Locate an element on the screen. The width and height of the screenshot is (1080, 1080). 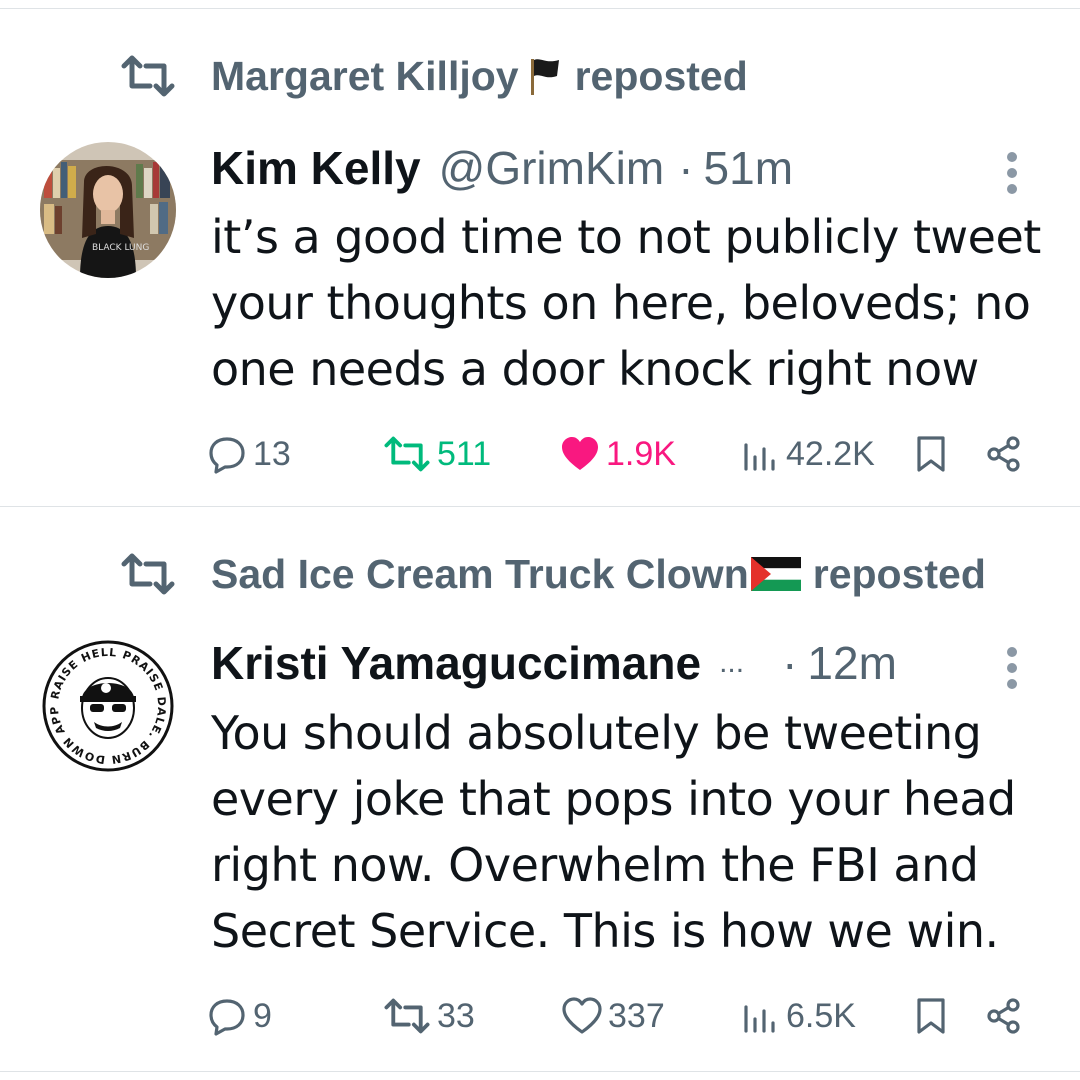
views-button: 6.5K is located at coordinates (799, 1016).